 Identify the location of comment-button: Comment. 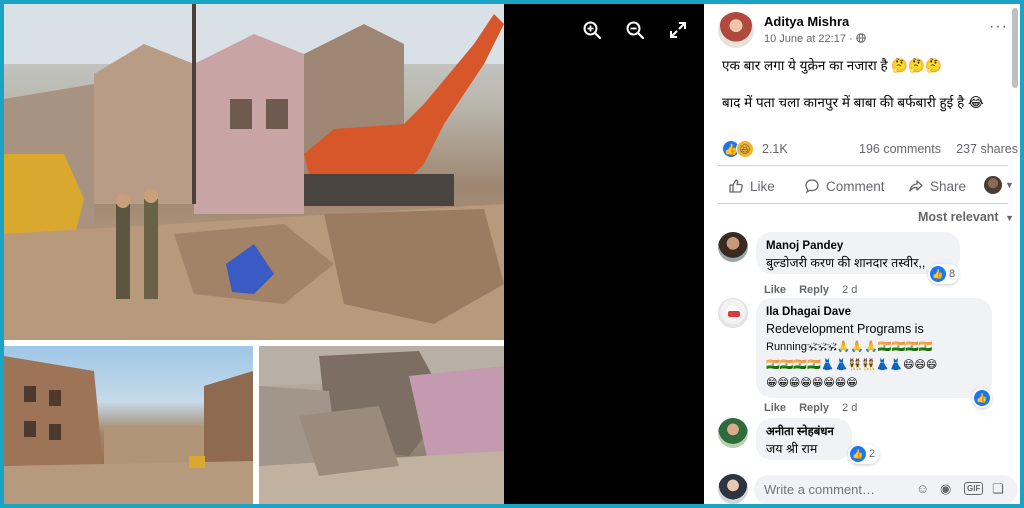
(844, 186).